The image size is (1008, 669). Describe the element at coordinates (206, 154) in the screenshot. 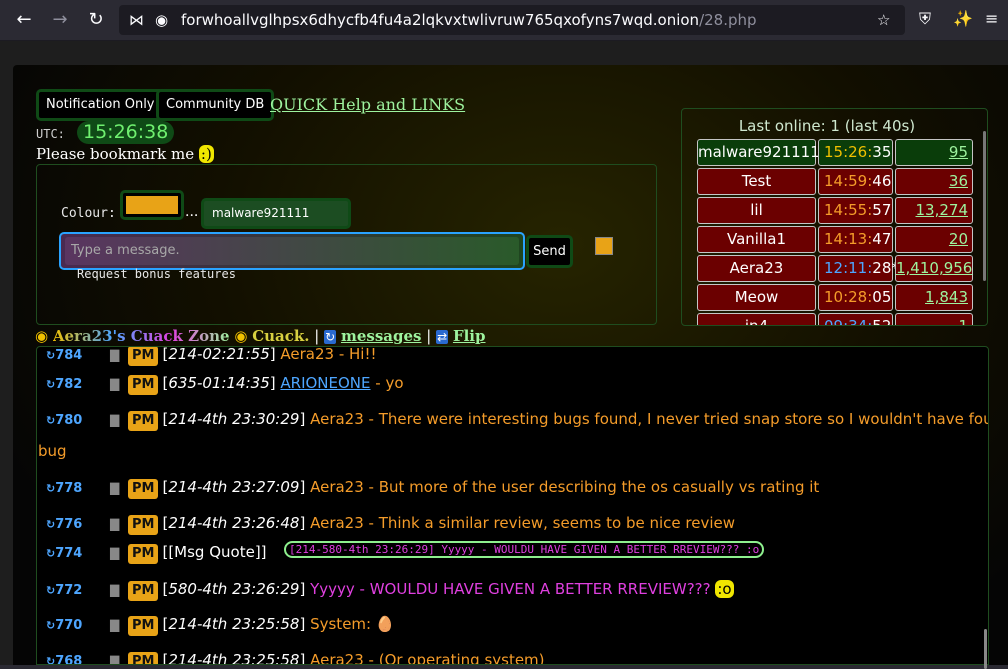

I see `smiley-emote: :)` at that location.